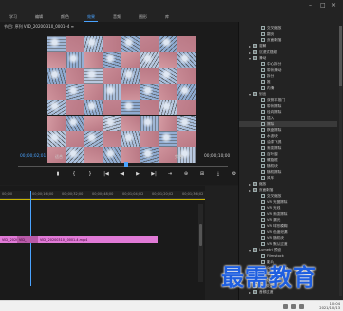 This screenshot has height=311, width=343. What do you see at coordinates (33, 156) in the screenshot?
I see `current-timecode: 00;00;02;01` at bounding box center [33, 156].